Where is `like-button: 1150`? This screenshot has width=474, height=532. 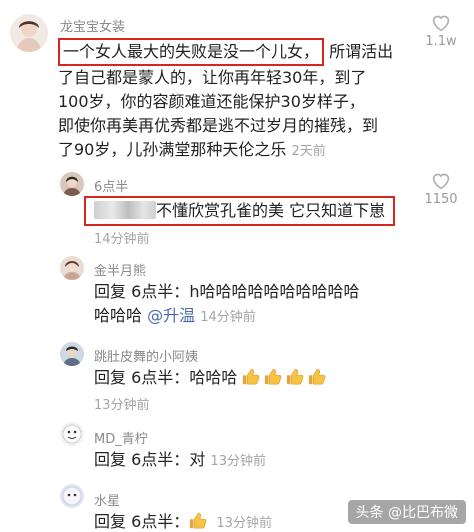 like-button: 1150 is located at coordinates (441, 189).